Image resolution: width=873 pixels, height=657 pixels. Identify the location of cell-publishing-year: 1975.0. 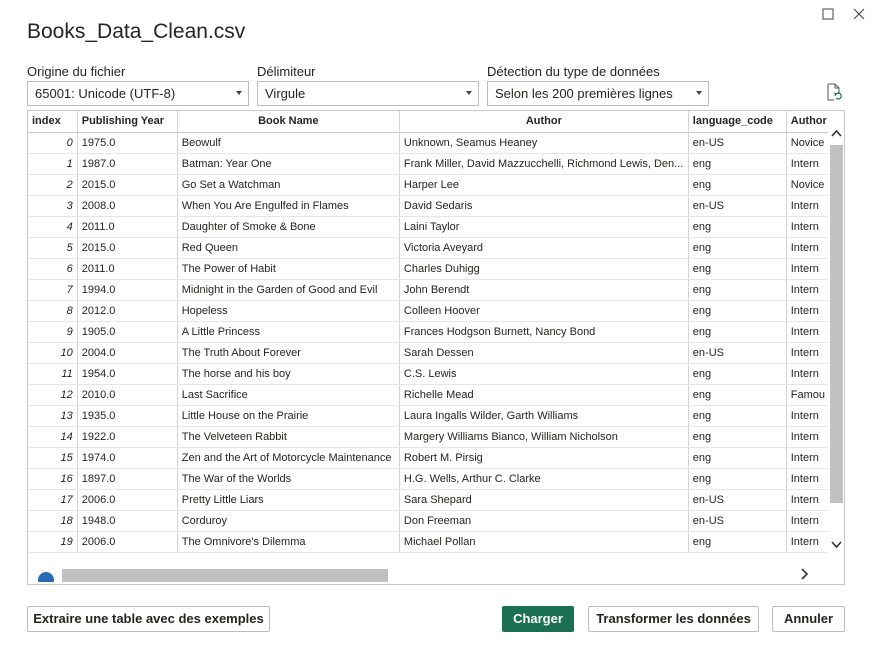
(127, 143).